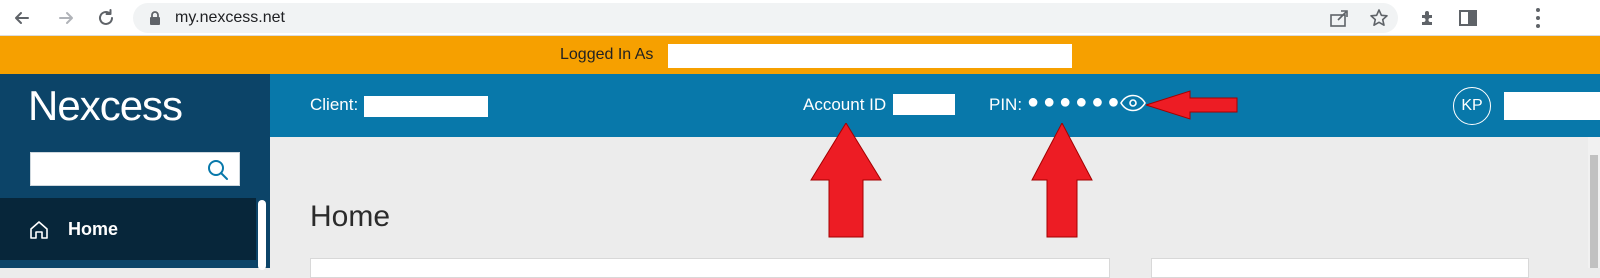 Image resolution: width=1600 pixels, height=278 pixels. I want to click on avatar: KP, so click(1472, 106).